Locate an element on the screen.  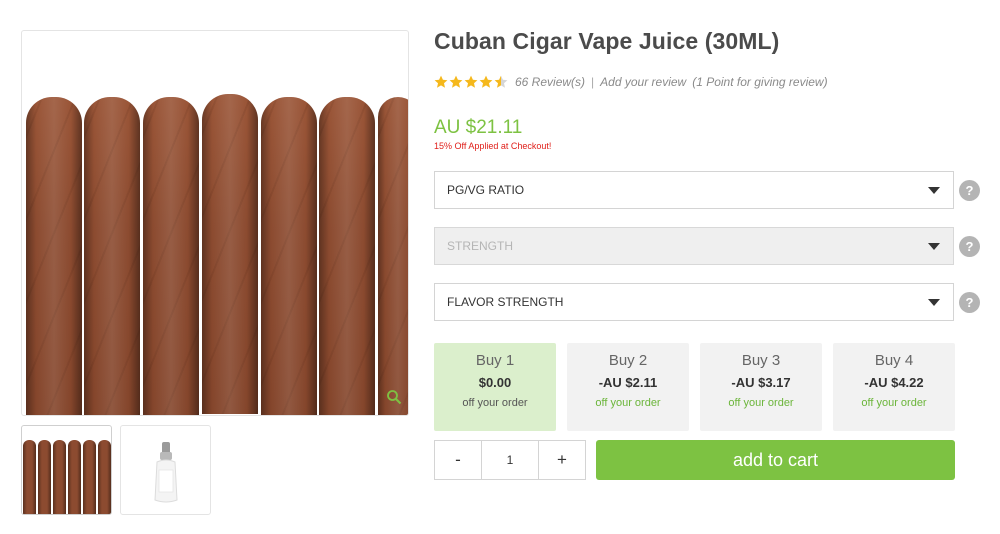
add-to-cart-button: add to cart is located at coordinates (775, 460).